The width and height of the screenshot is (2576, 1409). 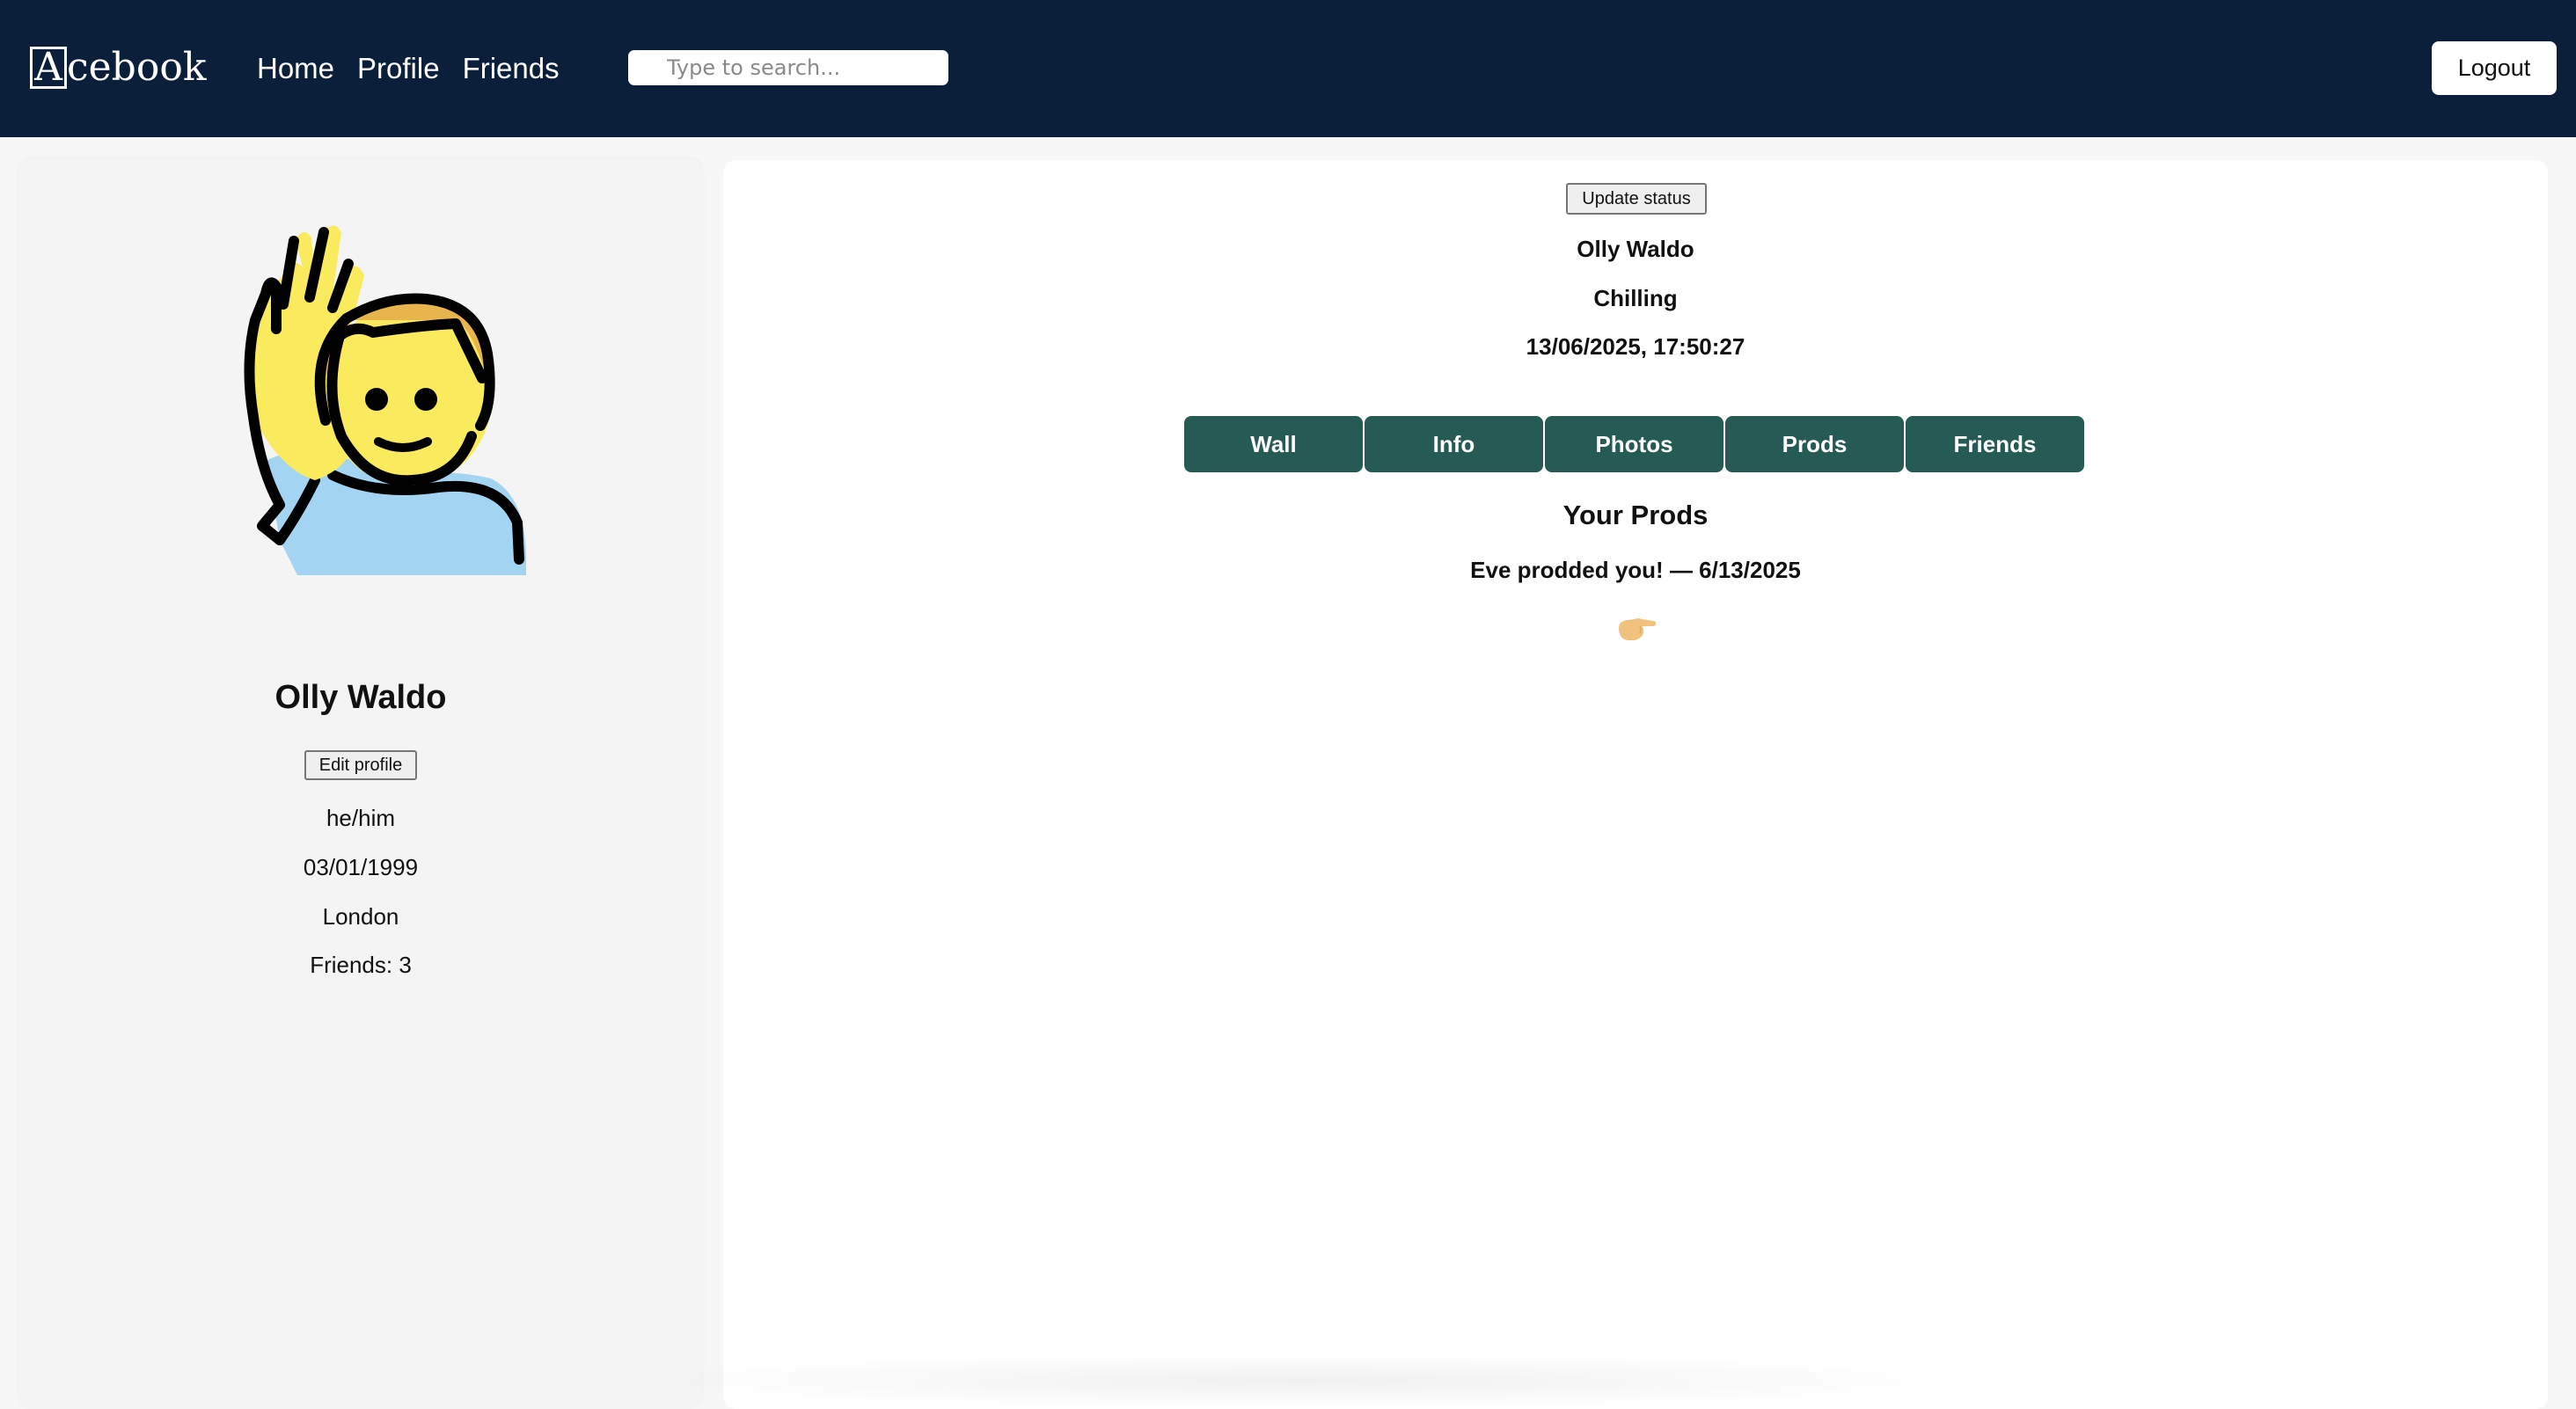 What do you see at coordinates (1635, 570) in the screenshot?
I see `prod-item: Eve prodded you! — 6/13/2025` at bounding box center [1635, 570].